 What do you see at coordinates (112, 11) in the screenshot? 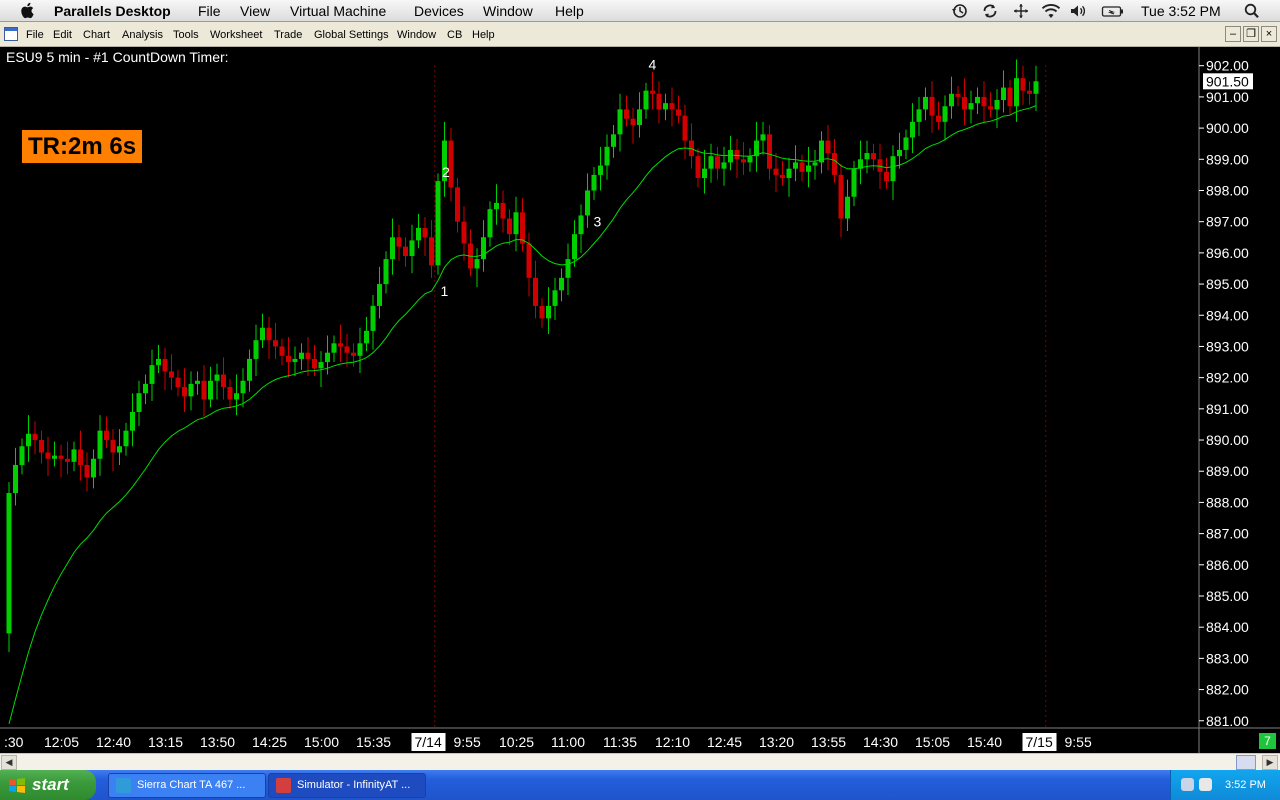
I see `mac-app-name: Parallels Desktop` at bounding box center [112, 11].